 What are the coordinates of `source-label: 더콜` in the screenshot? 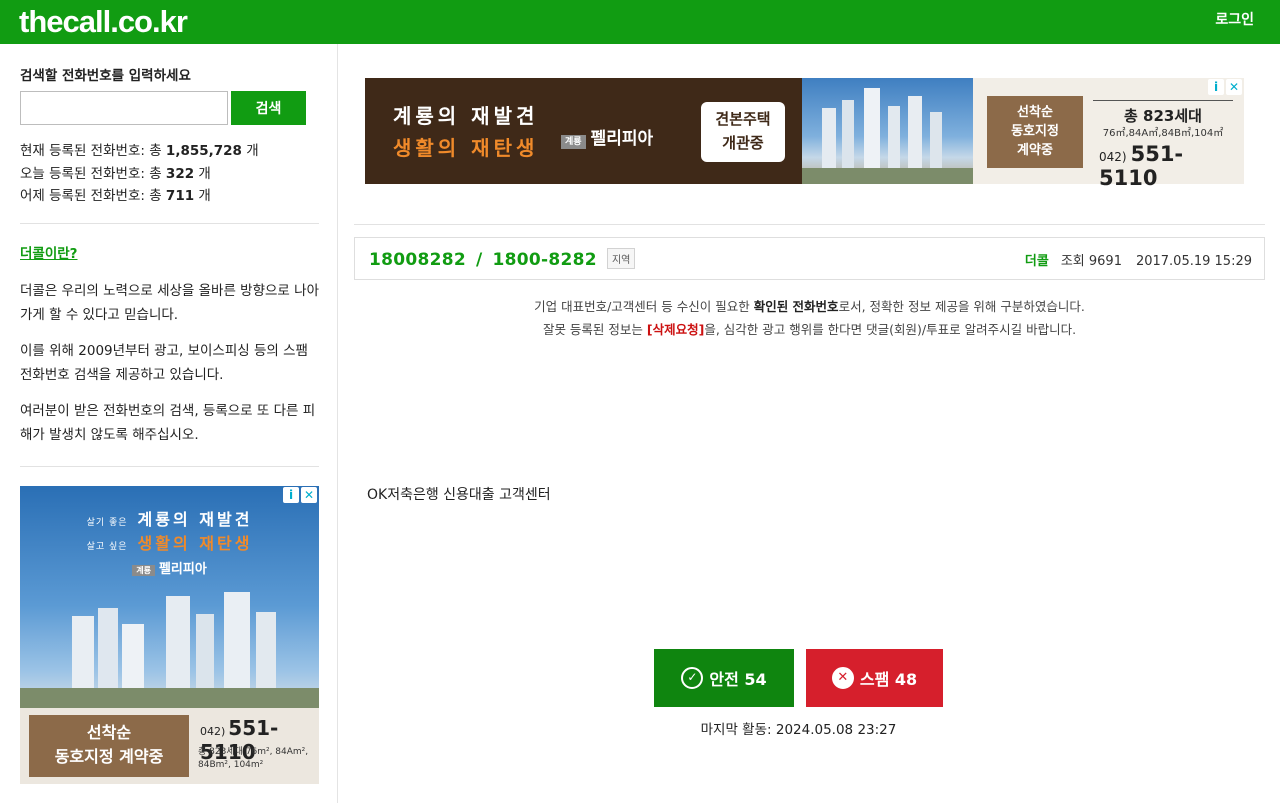 It's located at (1037, 261).